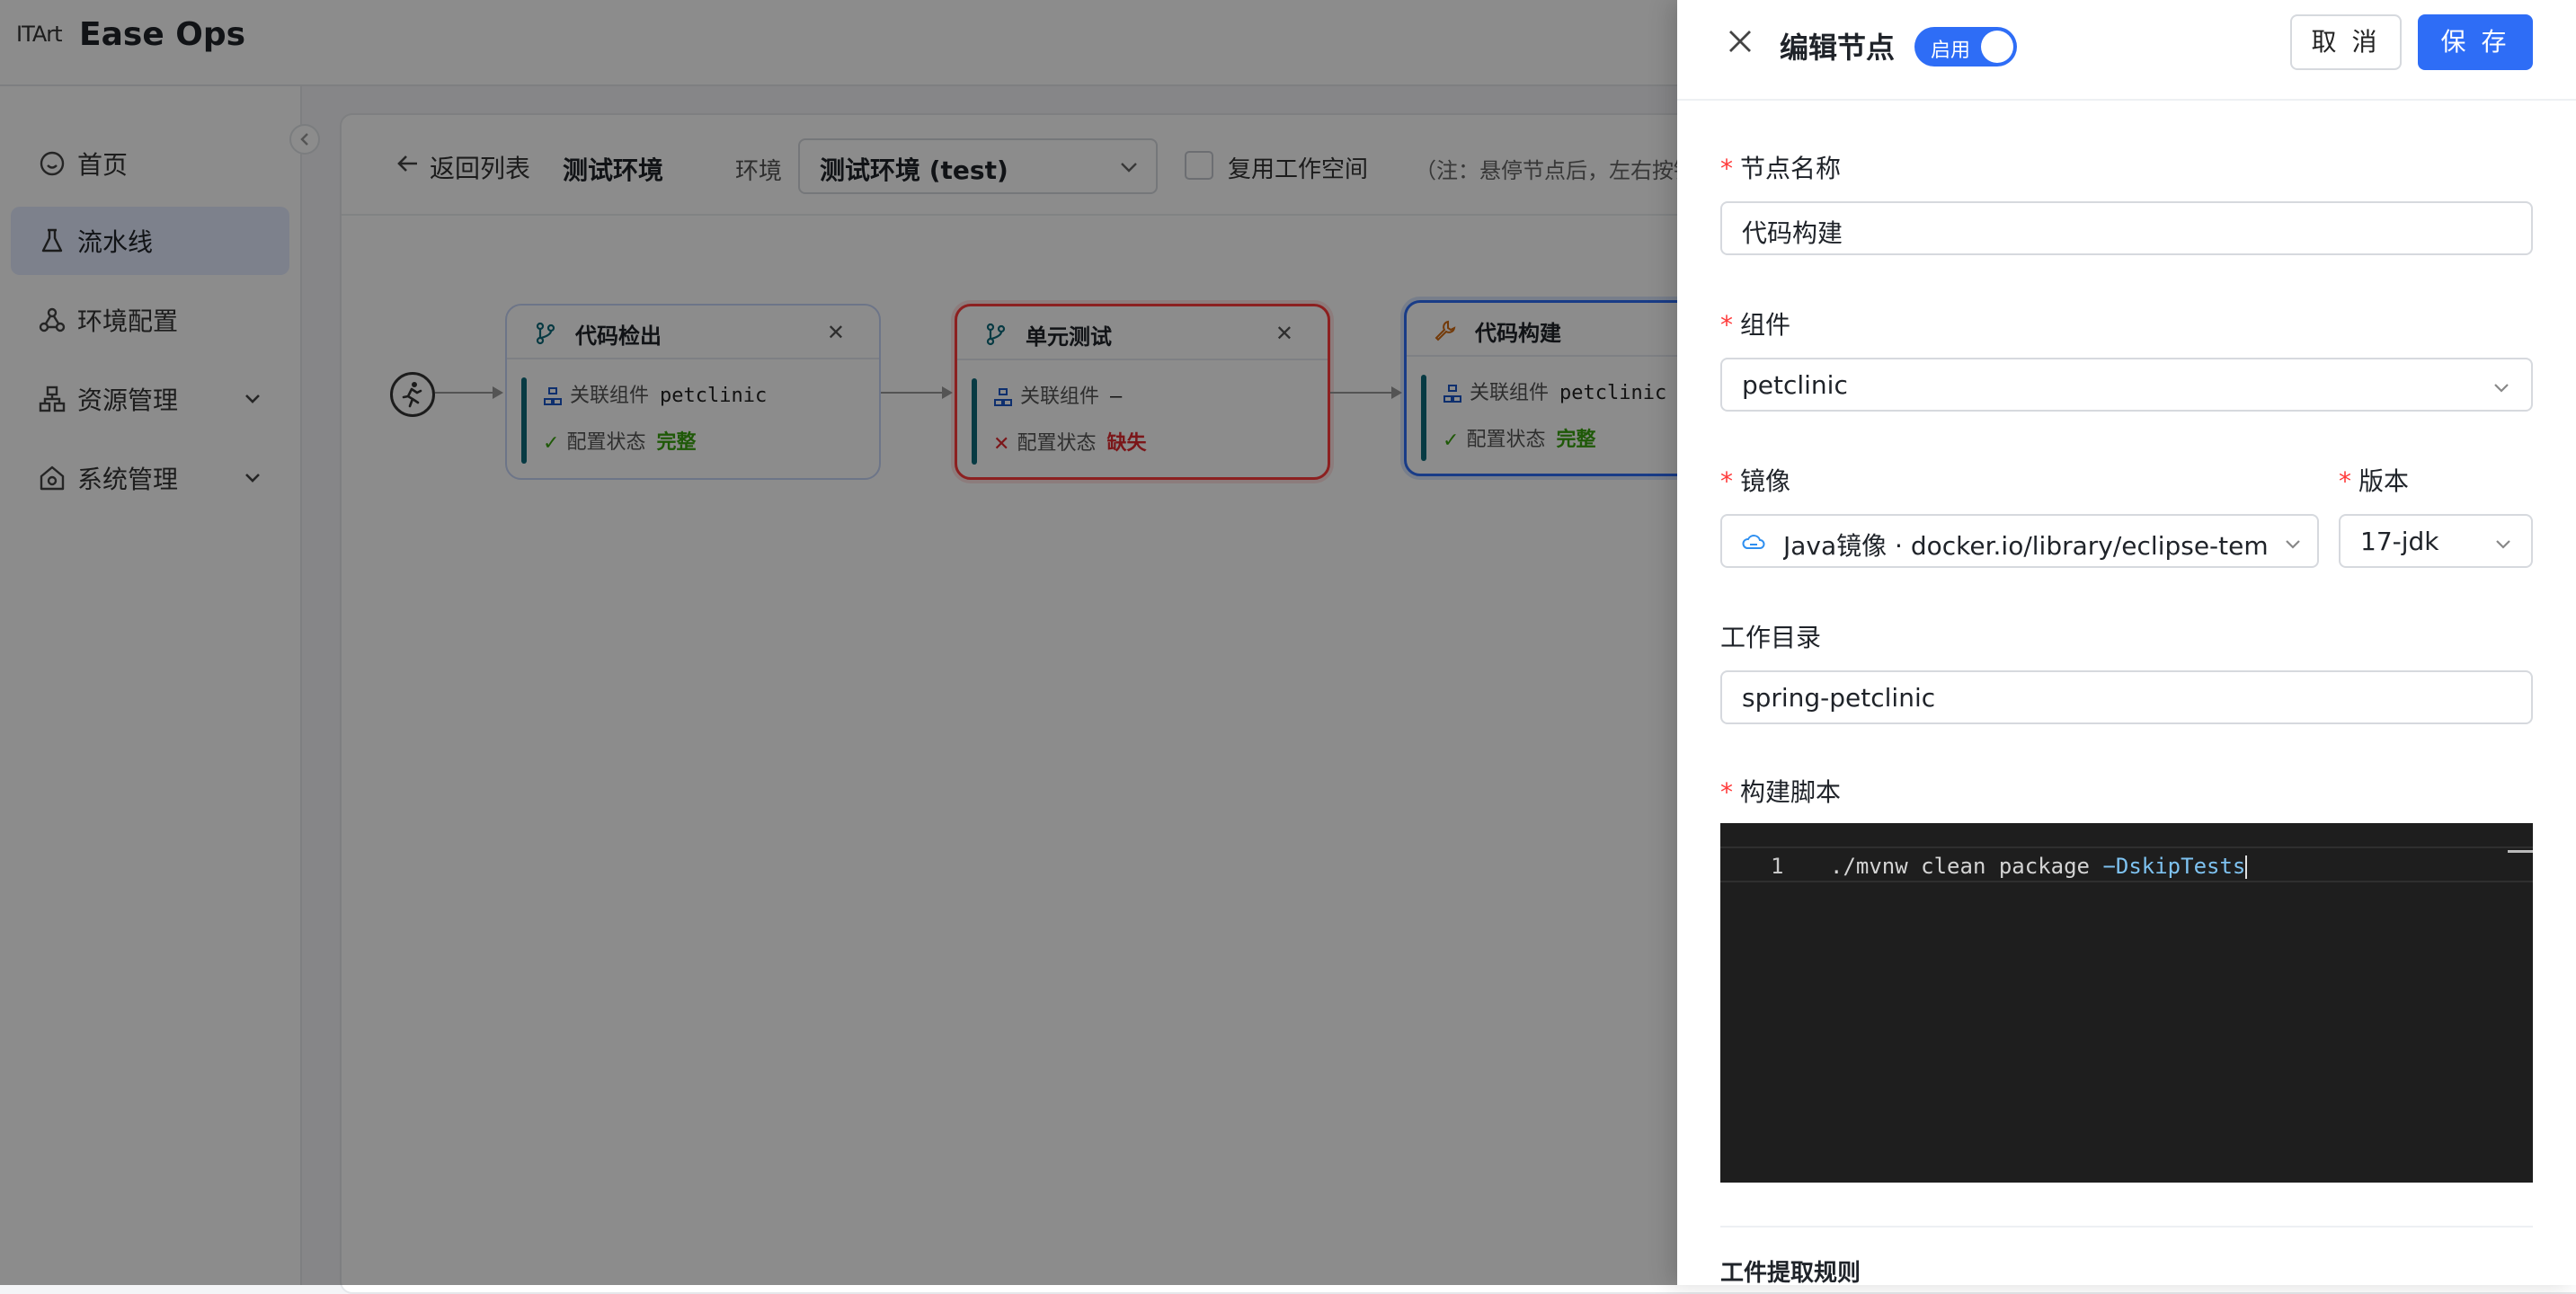 This screenshot has height=1294, width=2576. What do you see at coordinates (2520, 851) in the screenshot?
I see `minimap` at bounding box center [2520, 851].